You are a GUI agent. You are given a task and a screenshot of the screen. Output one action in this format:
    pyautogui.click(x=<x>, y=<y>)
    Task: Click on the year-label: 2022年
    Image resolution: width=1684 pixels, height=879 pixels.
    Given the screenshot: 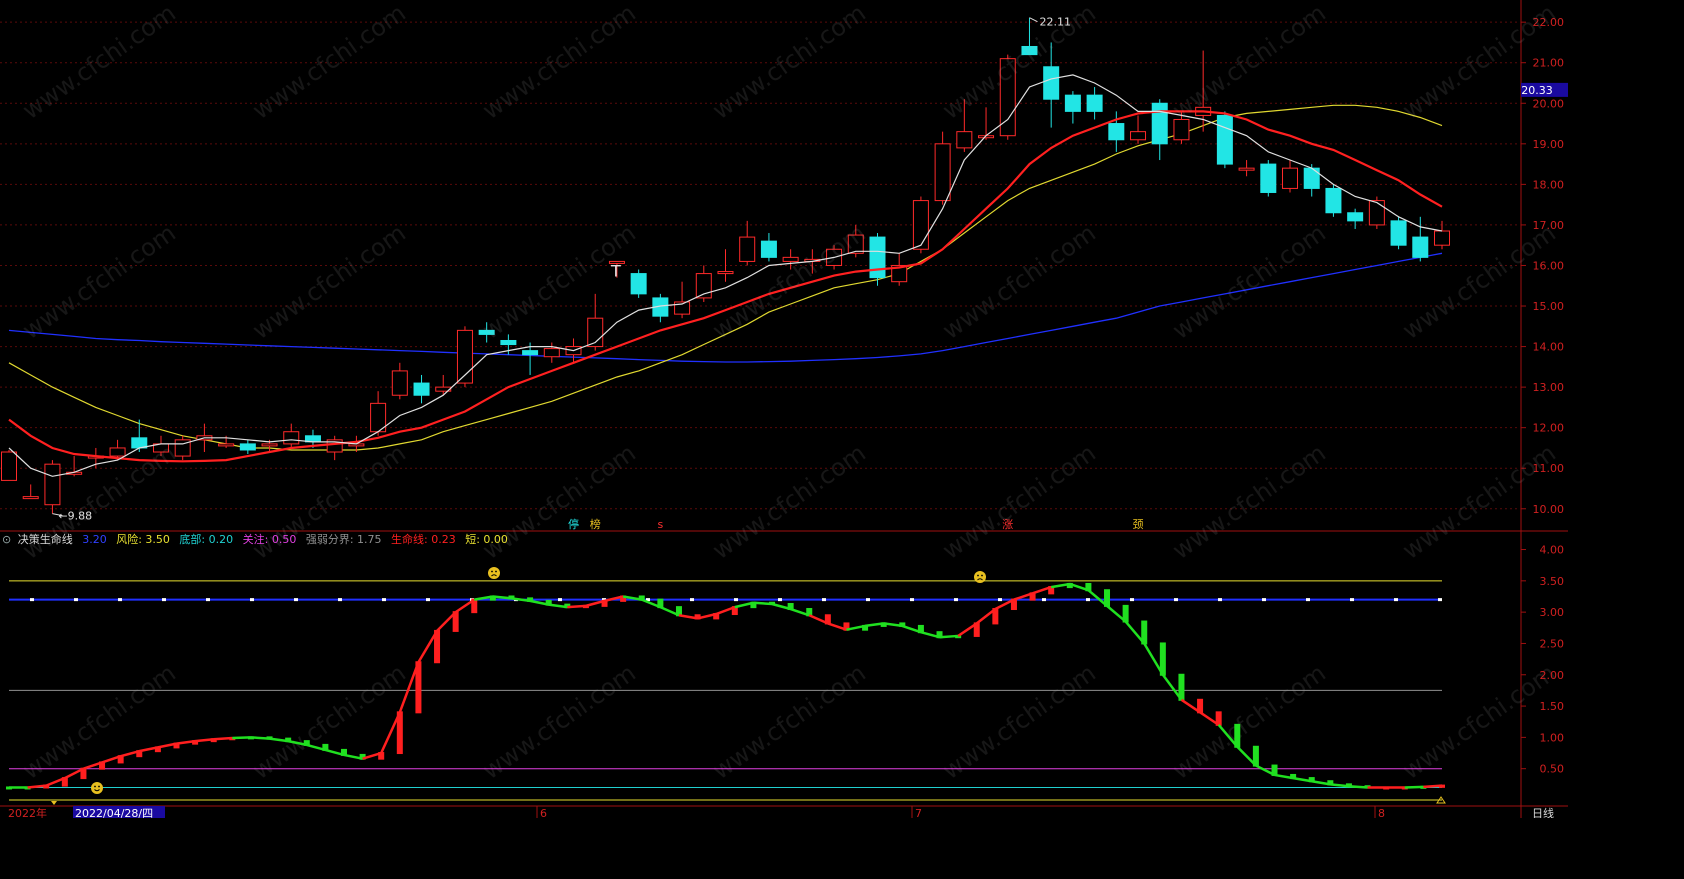 What is the action you would take?
    pyautogui.click(x=27, y=812)
    